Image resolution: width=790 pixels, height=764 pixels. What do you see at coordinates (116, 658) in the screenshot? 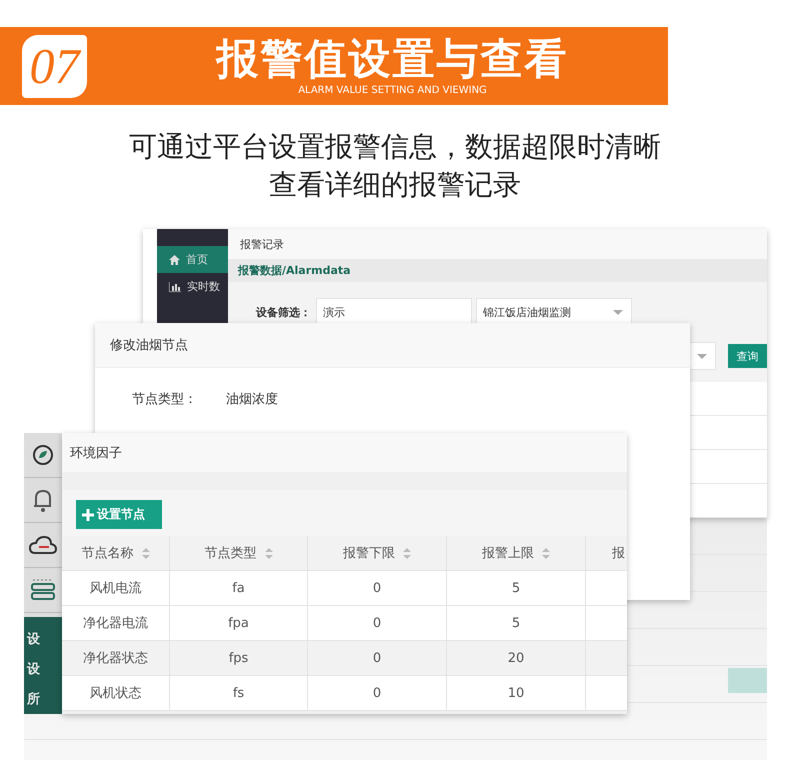
I see `table-cell: 净化器状态` at bounding box center [116, 658].